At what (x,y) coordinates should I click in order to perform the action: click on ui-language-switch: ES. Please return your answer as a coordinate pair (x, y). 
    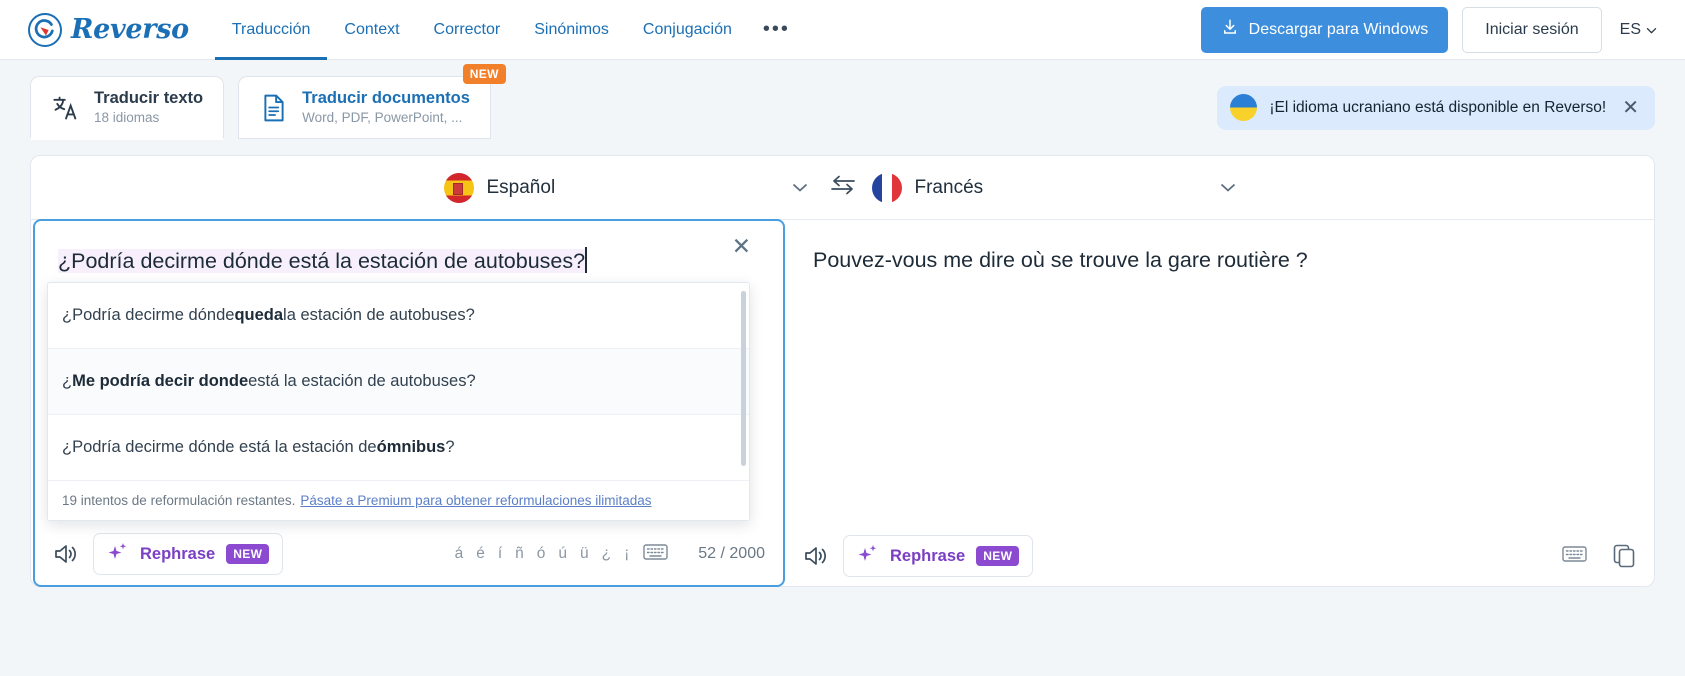
    Looking at the image, I should click on (1636, 30).